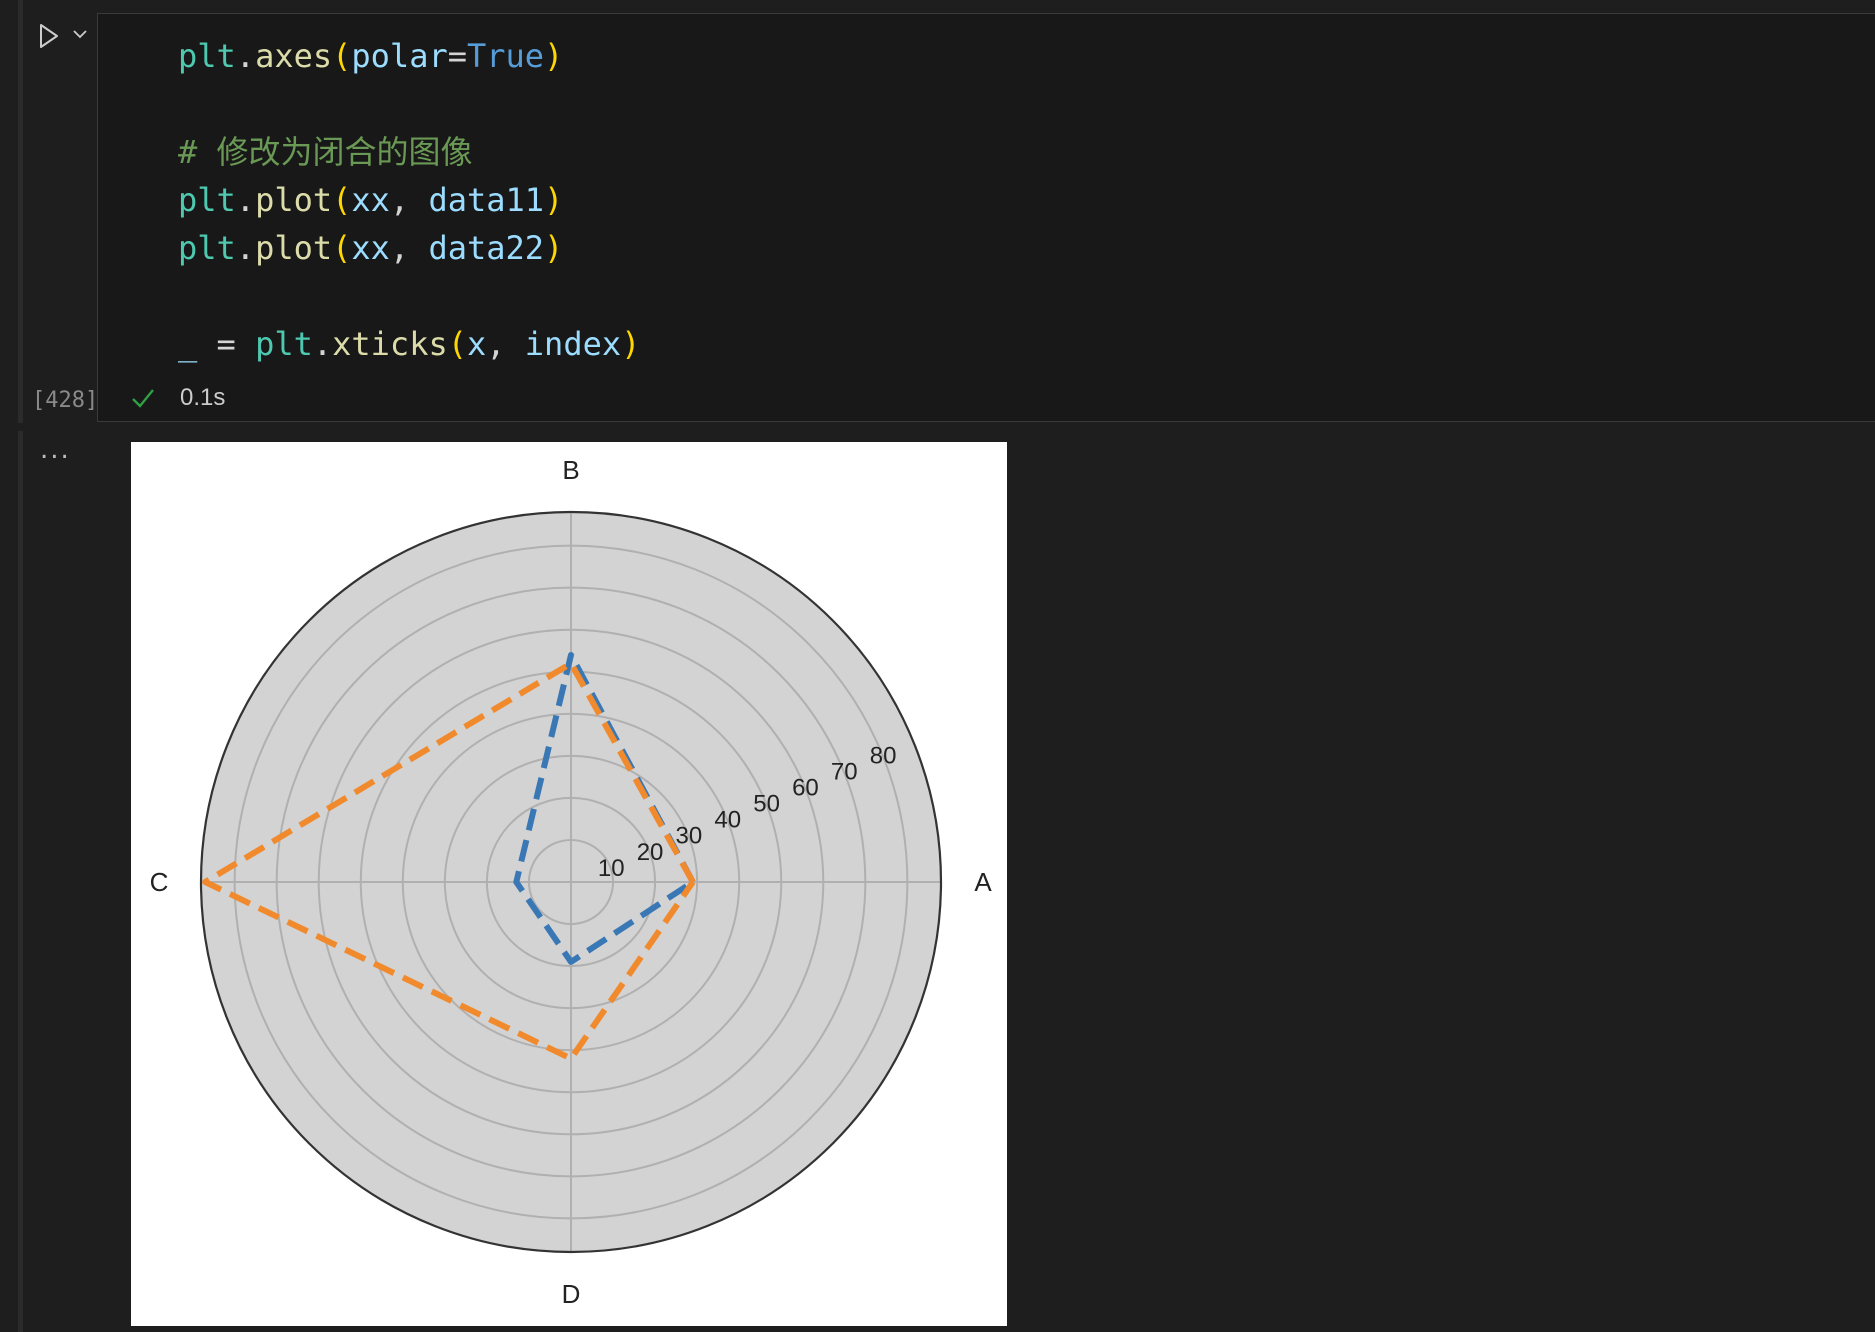  What do you see at coordinates (409, 344) in the screenshot?
I see `code-line: _ = plt.xticks(x, index)` at bounding box center [409, 344].